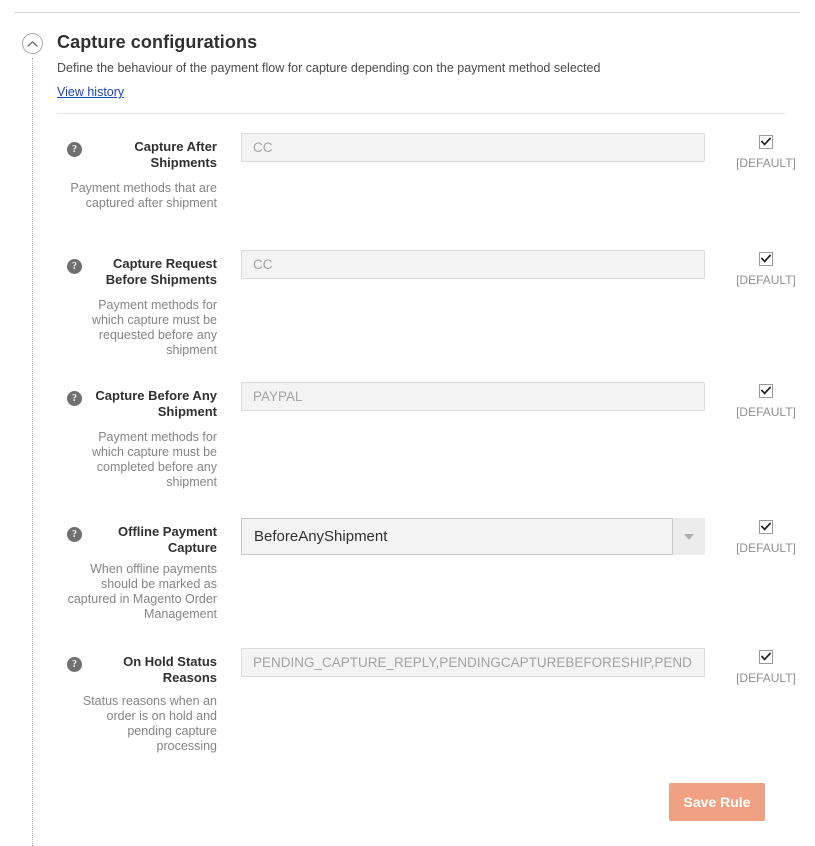 The image size is (815, 846). What do you see at coordinates (717, 802) in the screenshot?
I see `save-rule-button: Save Rule` at bounding box center [717, 802].